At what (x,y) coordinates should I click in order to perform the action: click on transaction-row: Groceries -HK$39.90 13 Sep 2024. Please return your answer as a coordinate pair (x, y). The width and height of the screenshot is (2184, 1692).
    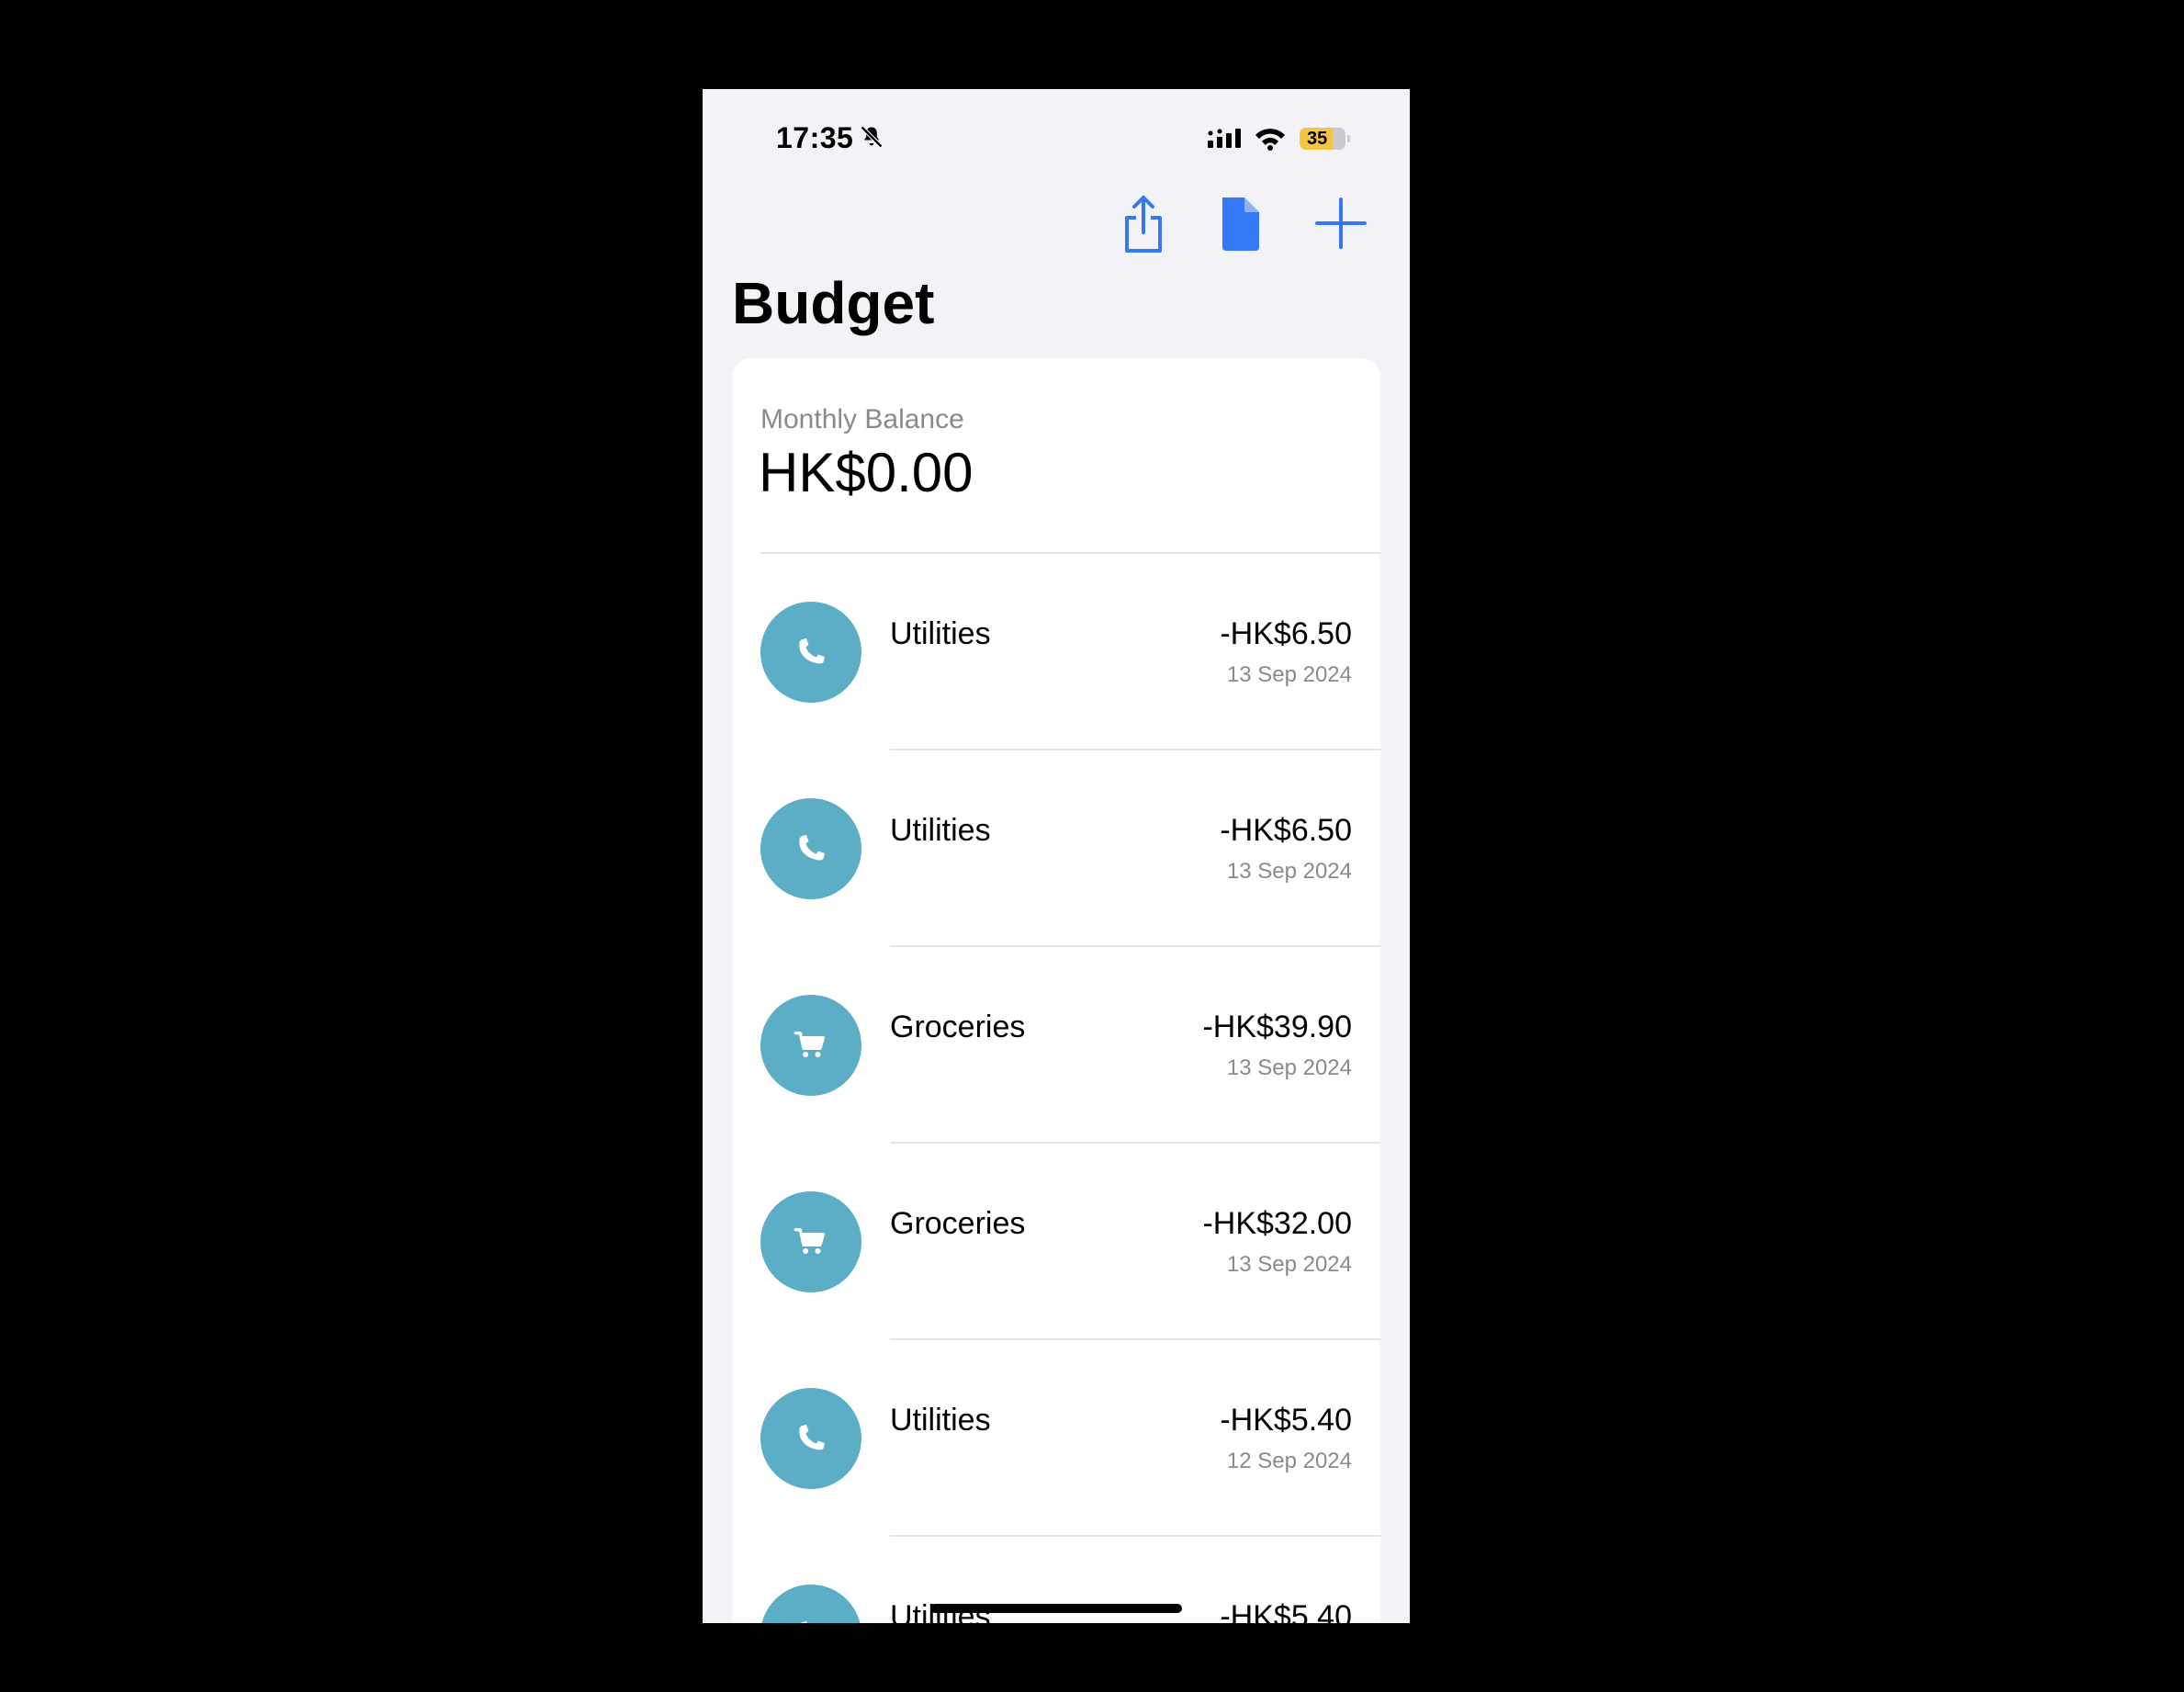
    Looking at the image, I should click on (1056, 1045).